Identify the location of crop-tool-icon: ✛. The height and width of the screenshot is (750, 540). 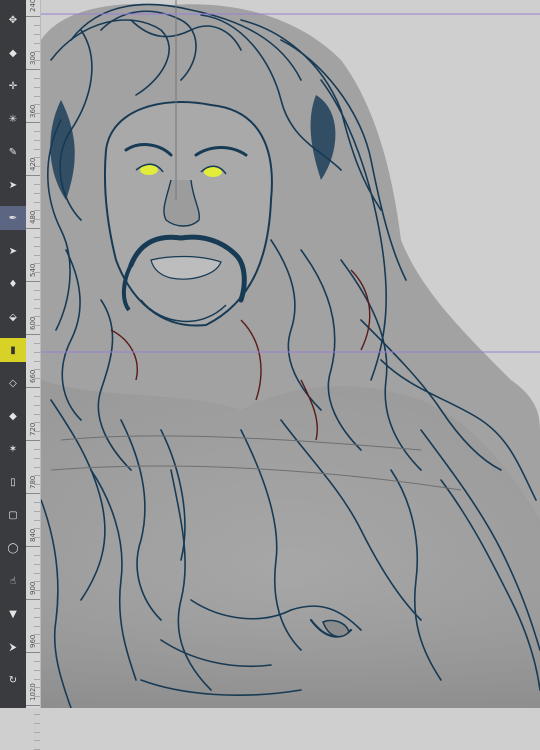
(13, 86).